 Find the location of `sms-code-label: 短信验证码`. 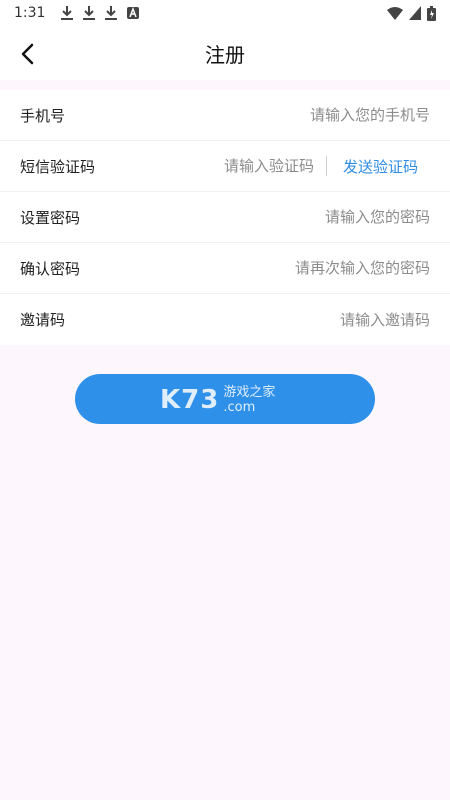

sms-code-label: 短信验证码 is located at coordinates (58, 166).